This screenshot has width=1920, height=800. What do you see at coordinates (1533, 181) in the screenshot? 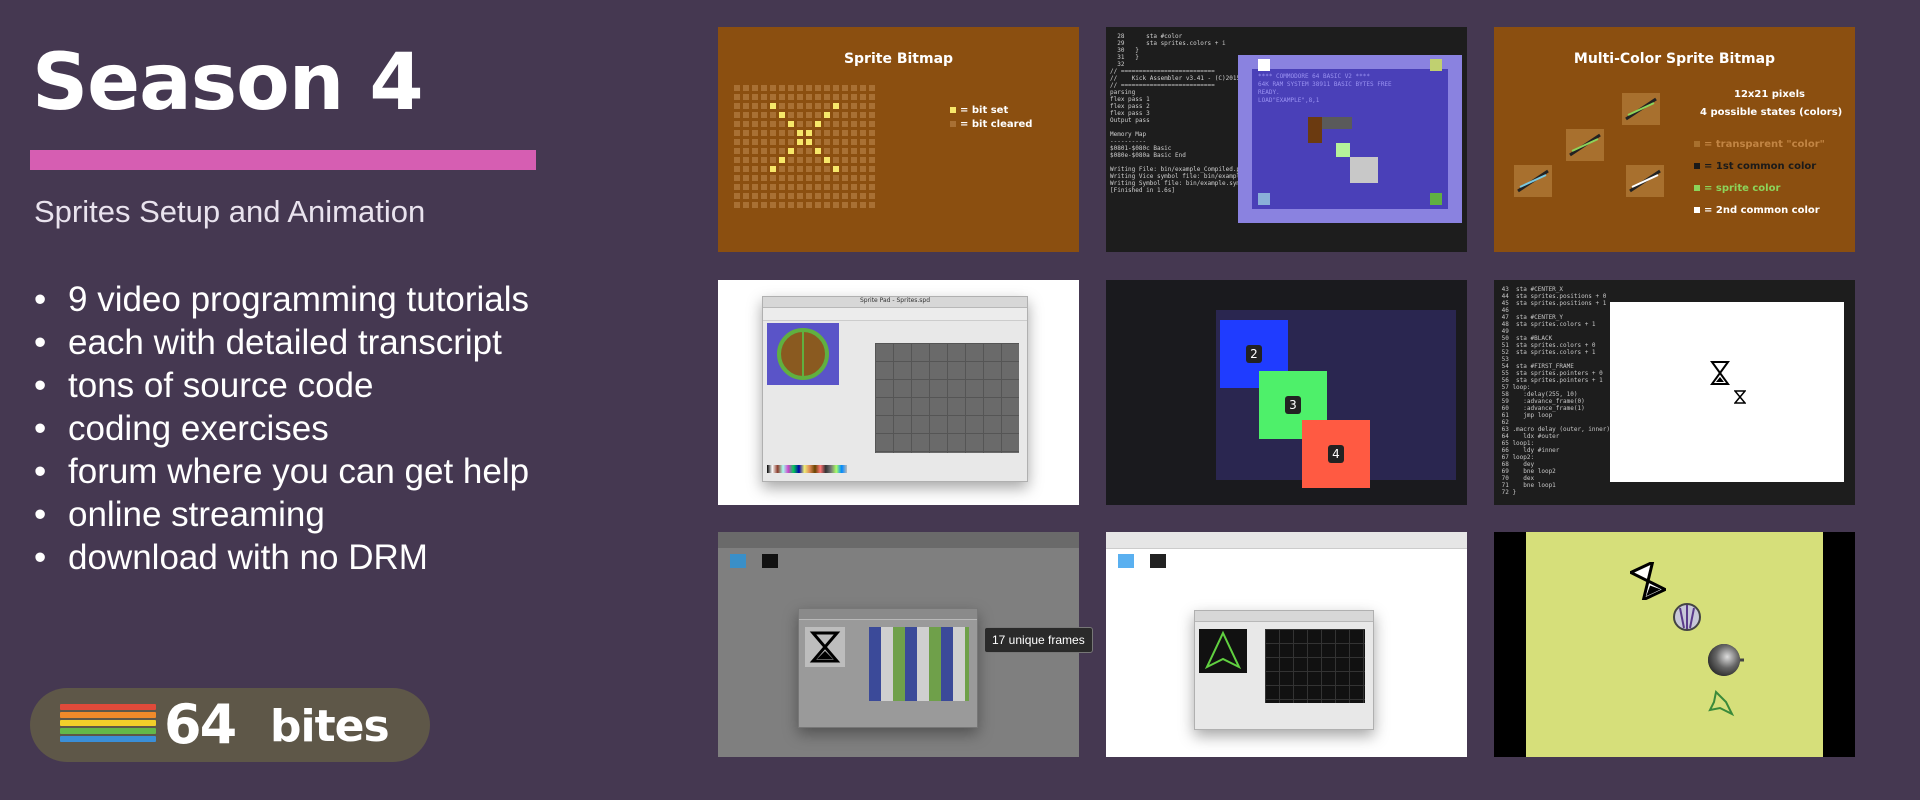
I see `multicolor-sprite` at bounding box center [1533, 181].